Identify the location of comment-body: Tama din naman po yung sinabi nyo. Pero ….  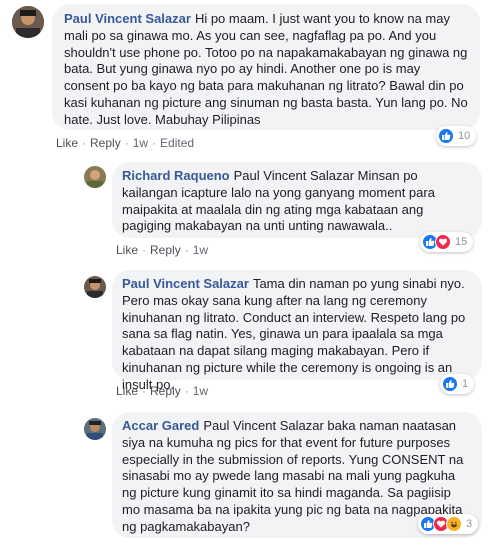
(294, 334).